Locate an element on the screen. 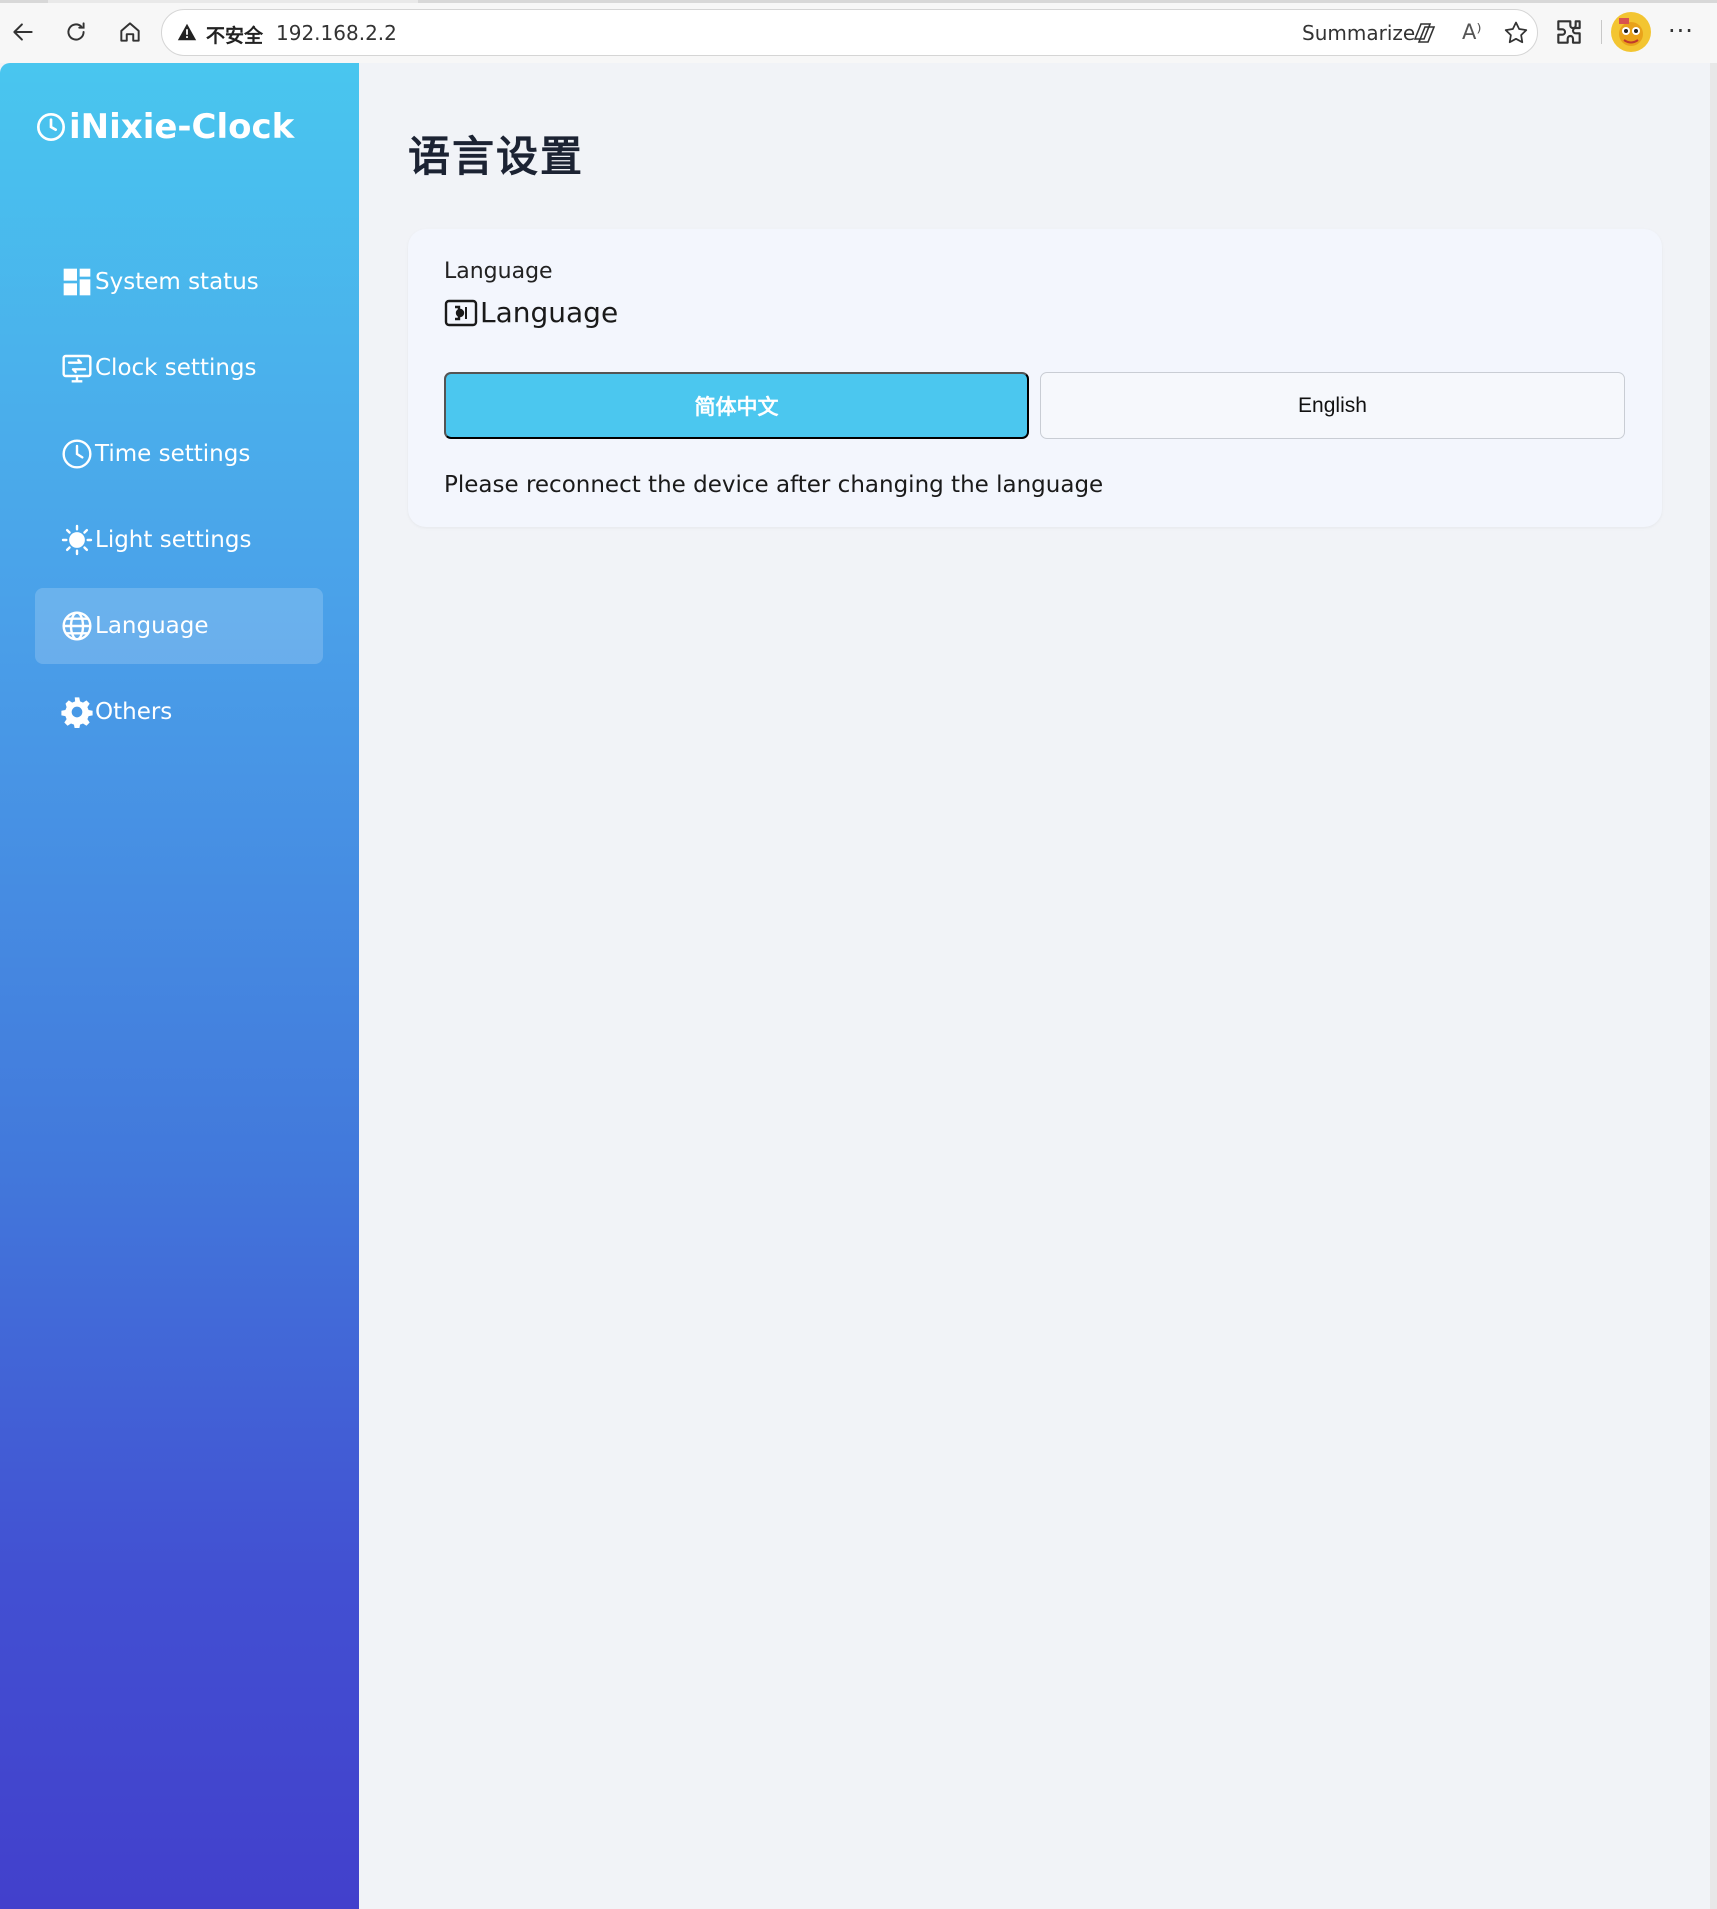 Image resolution: width=1717 pixels, height=1909 pixels. sidebar-item-clock-settings: Clock settings is located at coordinates (179, 368).